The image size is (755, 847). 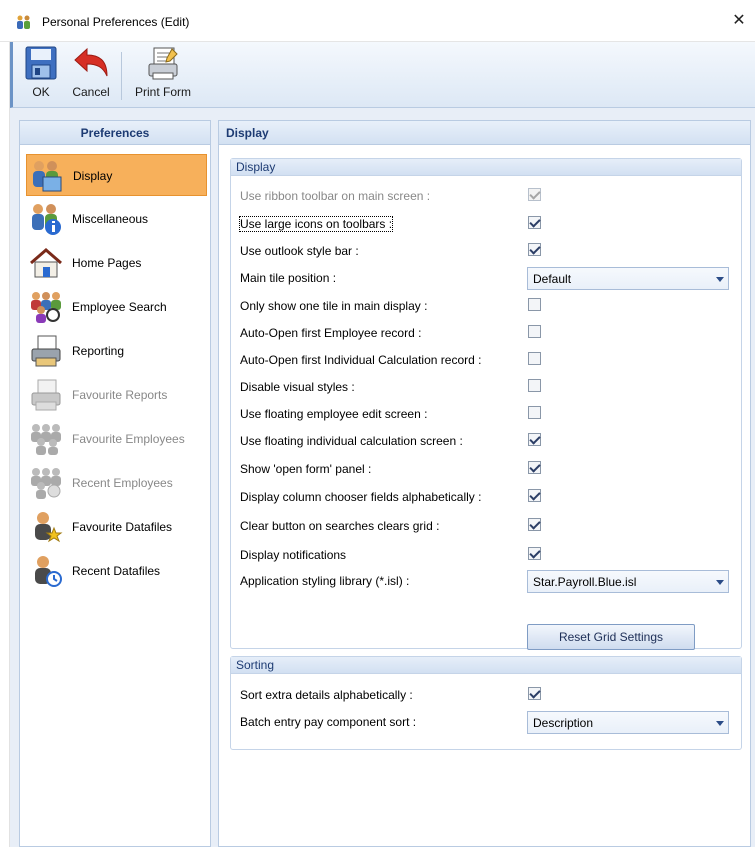 I want to click on sidebar-item-favourite-datafiles: Favourite Datafiles, so click(x=116, y=527).